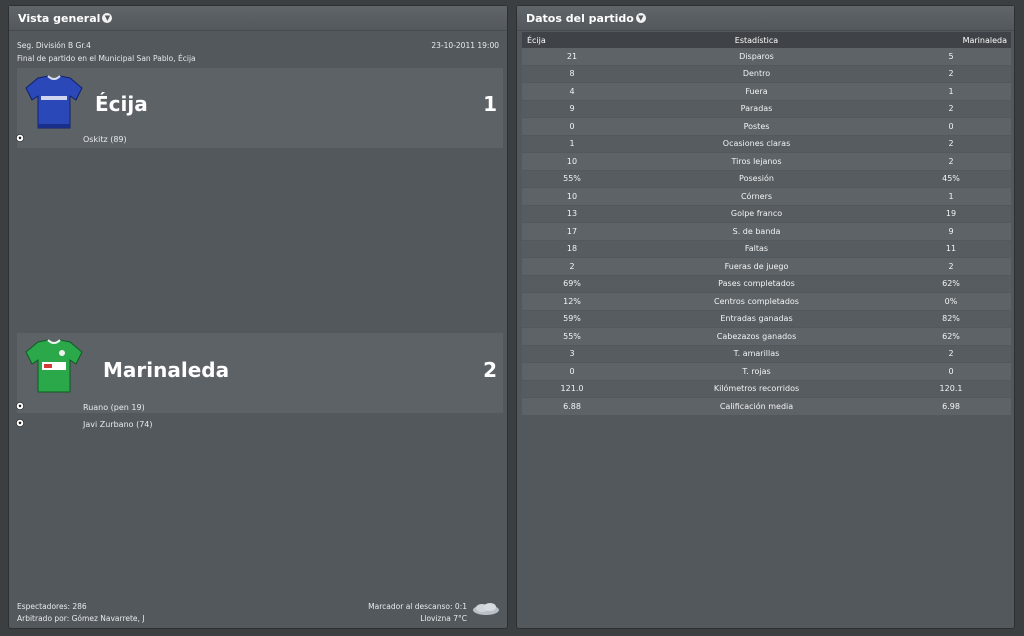 The height and width of the screenshot is (636, 1024). Describe the element at coordinates (951, 56) in the screenshot. I see `stat-away-value: 5` at that location.